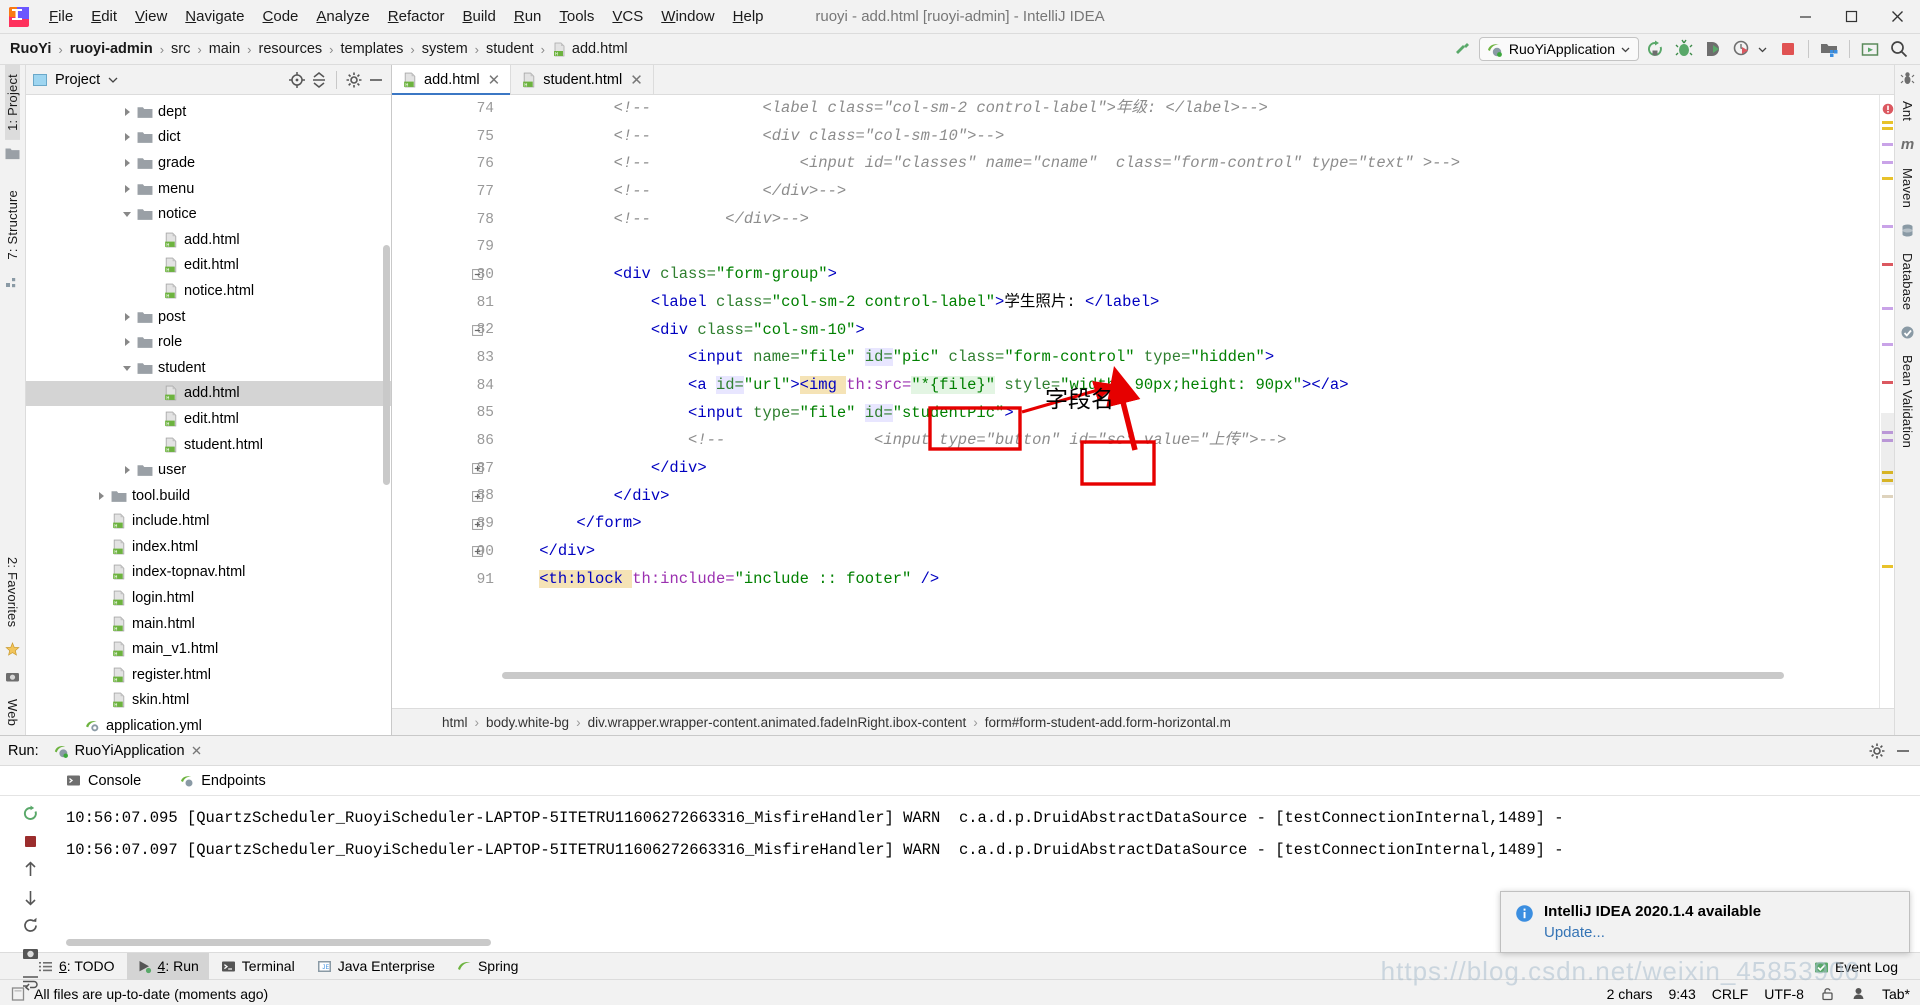  I want to click on close-button, so click(1897, 17).